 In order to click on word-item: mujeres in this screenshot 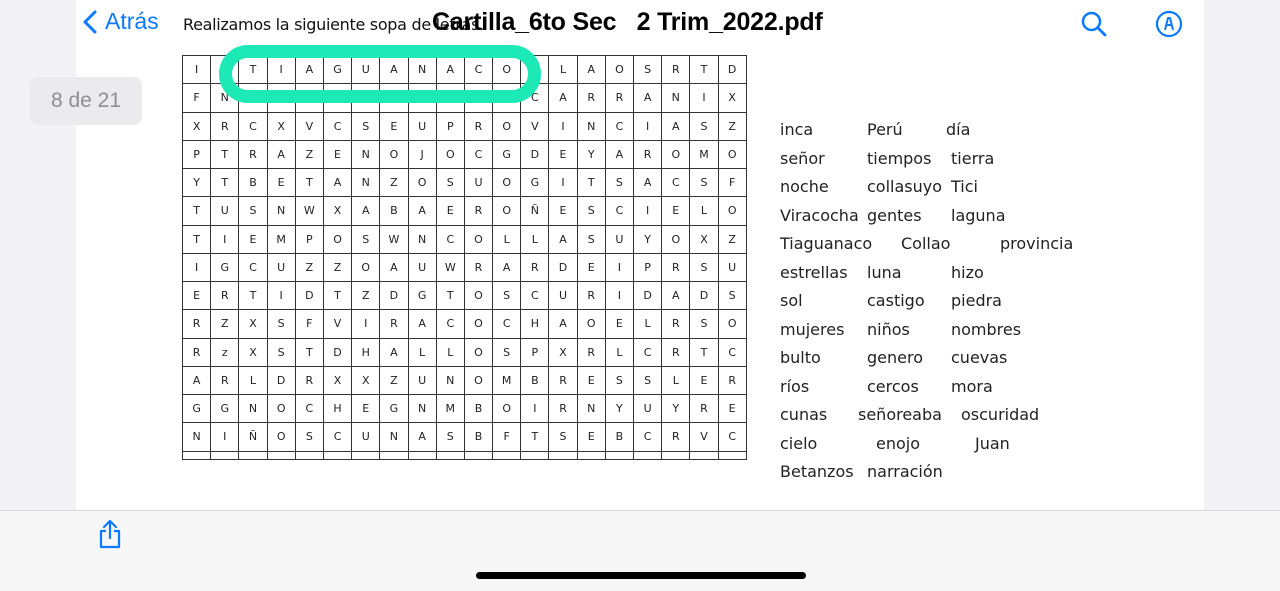, I will do `click(812, 329)`.